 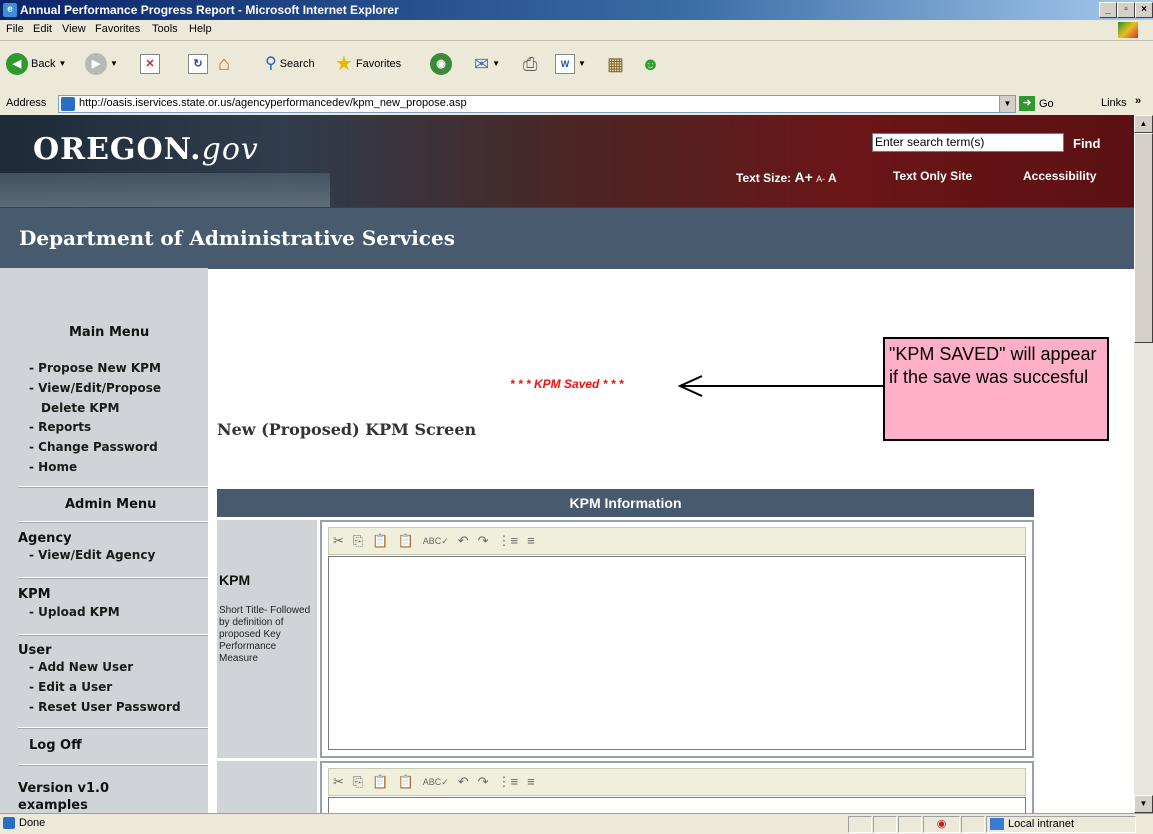 I want to click on sidebar-item-add-new-user: - Add New User, so click(x=81, y=667).